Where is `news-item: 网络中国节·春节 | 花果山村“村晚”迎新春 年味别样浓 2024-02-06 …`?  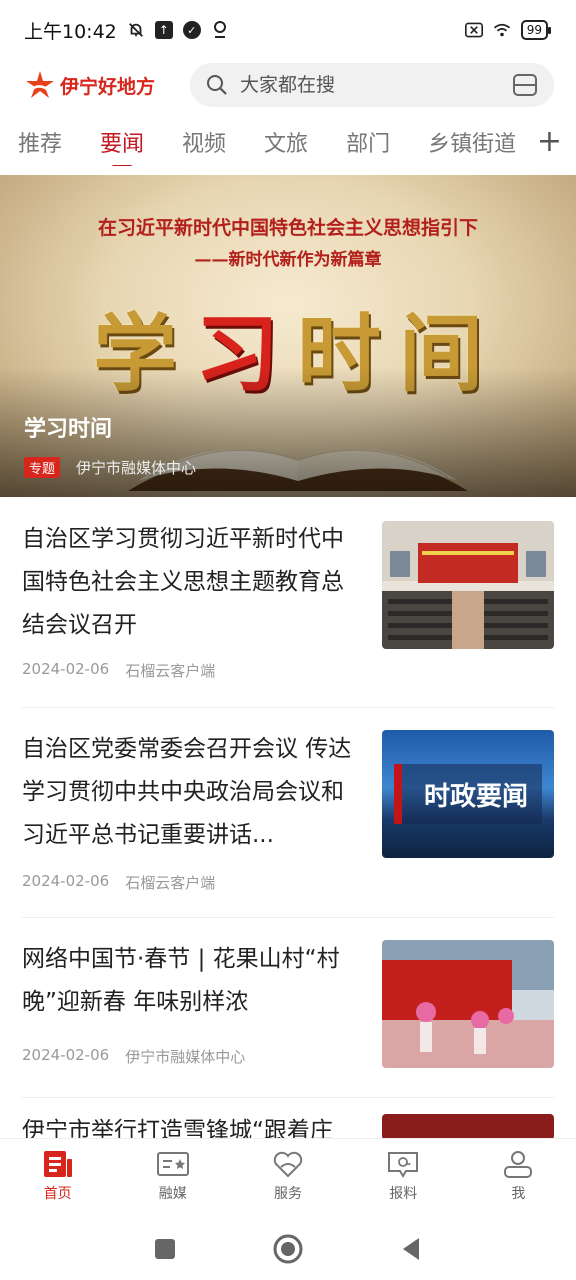 news-item: 网络中国节·春节 | 花果山村“村晚”迎新春 年味别样浓 2024-02-06 … is located at coordinates (288, 1018).